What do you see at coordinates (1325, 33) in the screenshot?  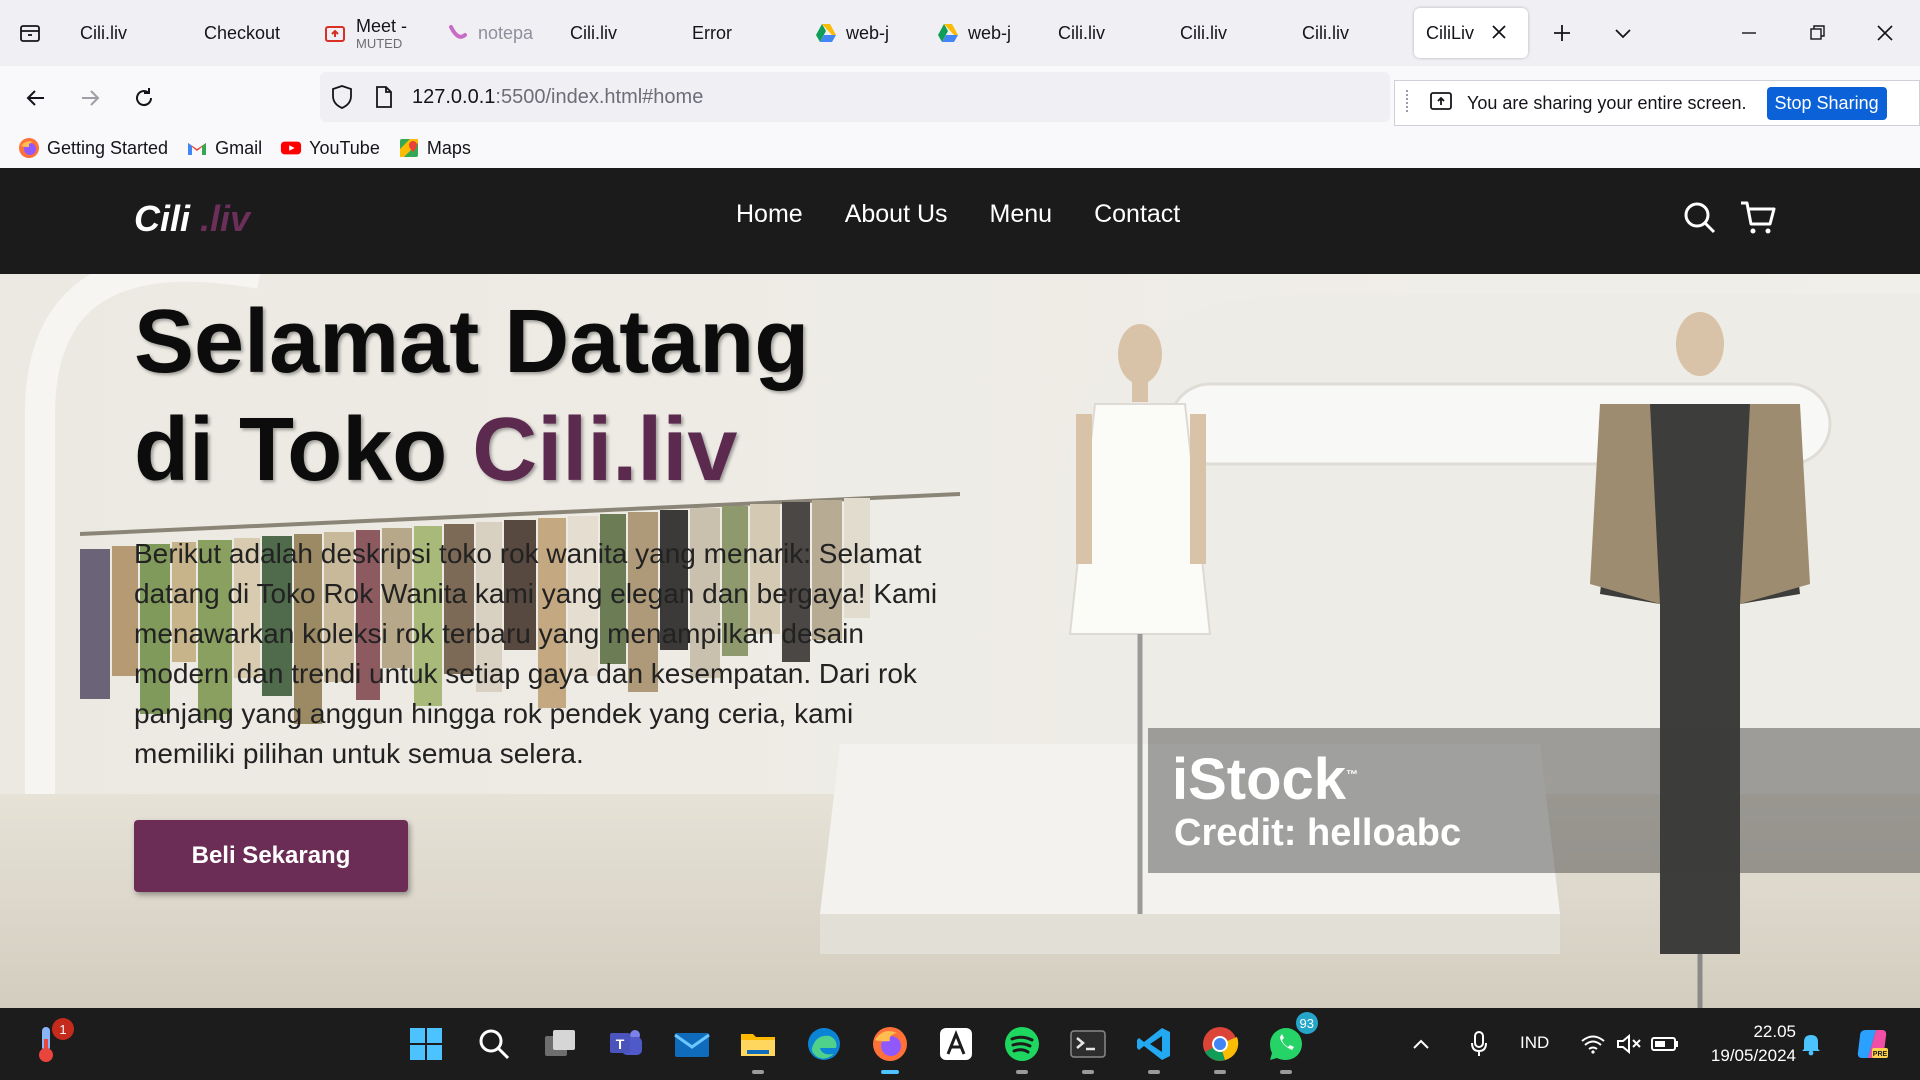 I see `tab-11: Cili.liv` at bounding box center [1325, 33].